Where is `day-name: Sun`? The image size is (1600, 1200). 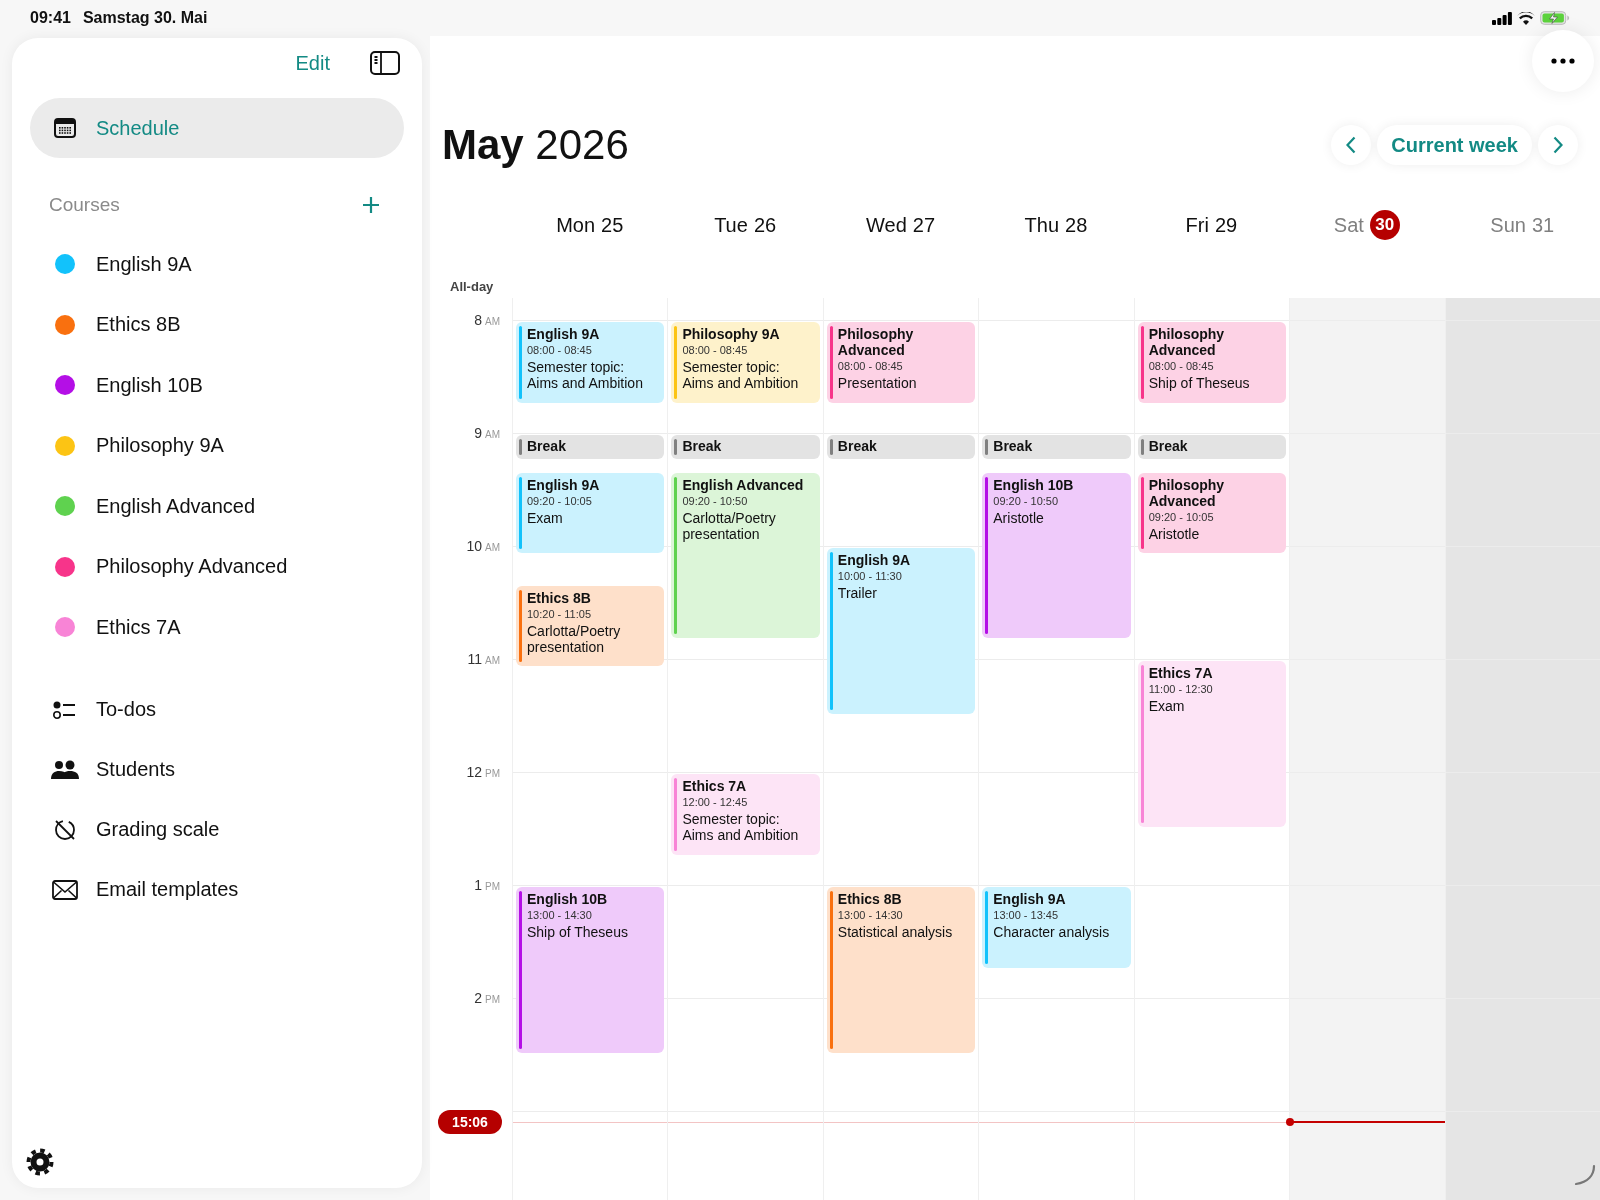 day-name: Sun is located at coordinates (1508, 225).